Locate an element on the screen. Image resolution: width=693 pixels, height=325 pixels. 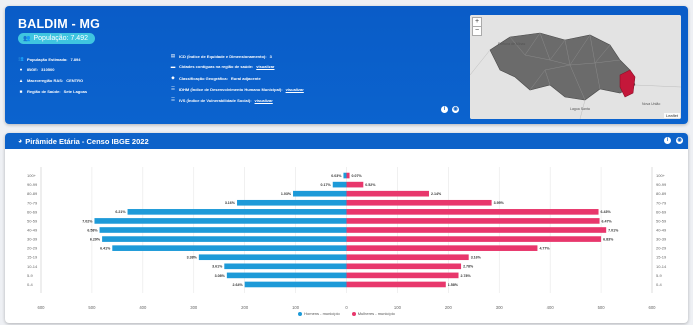
visibility-icon: ◉ is located at coordinates (455, 109).